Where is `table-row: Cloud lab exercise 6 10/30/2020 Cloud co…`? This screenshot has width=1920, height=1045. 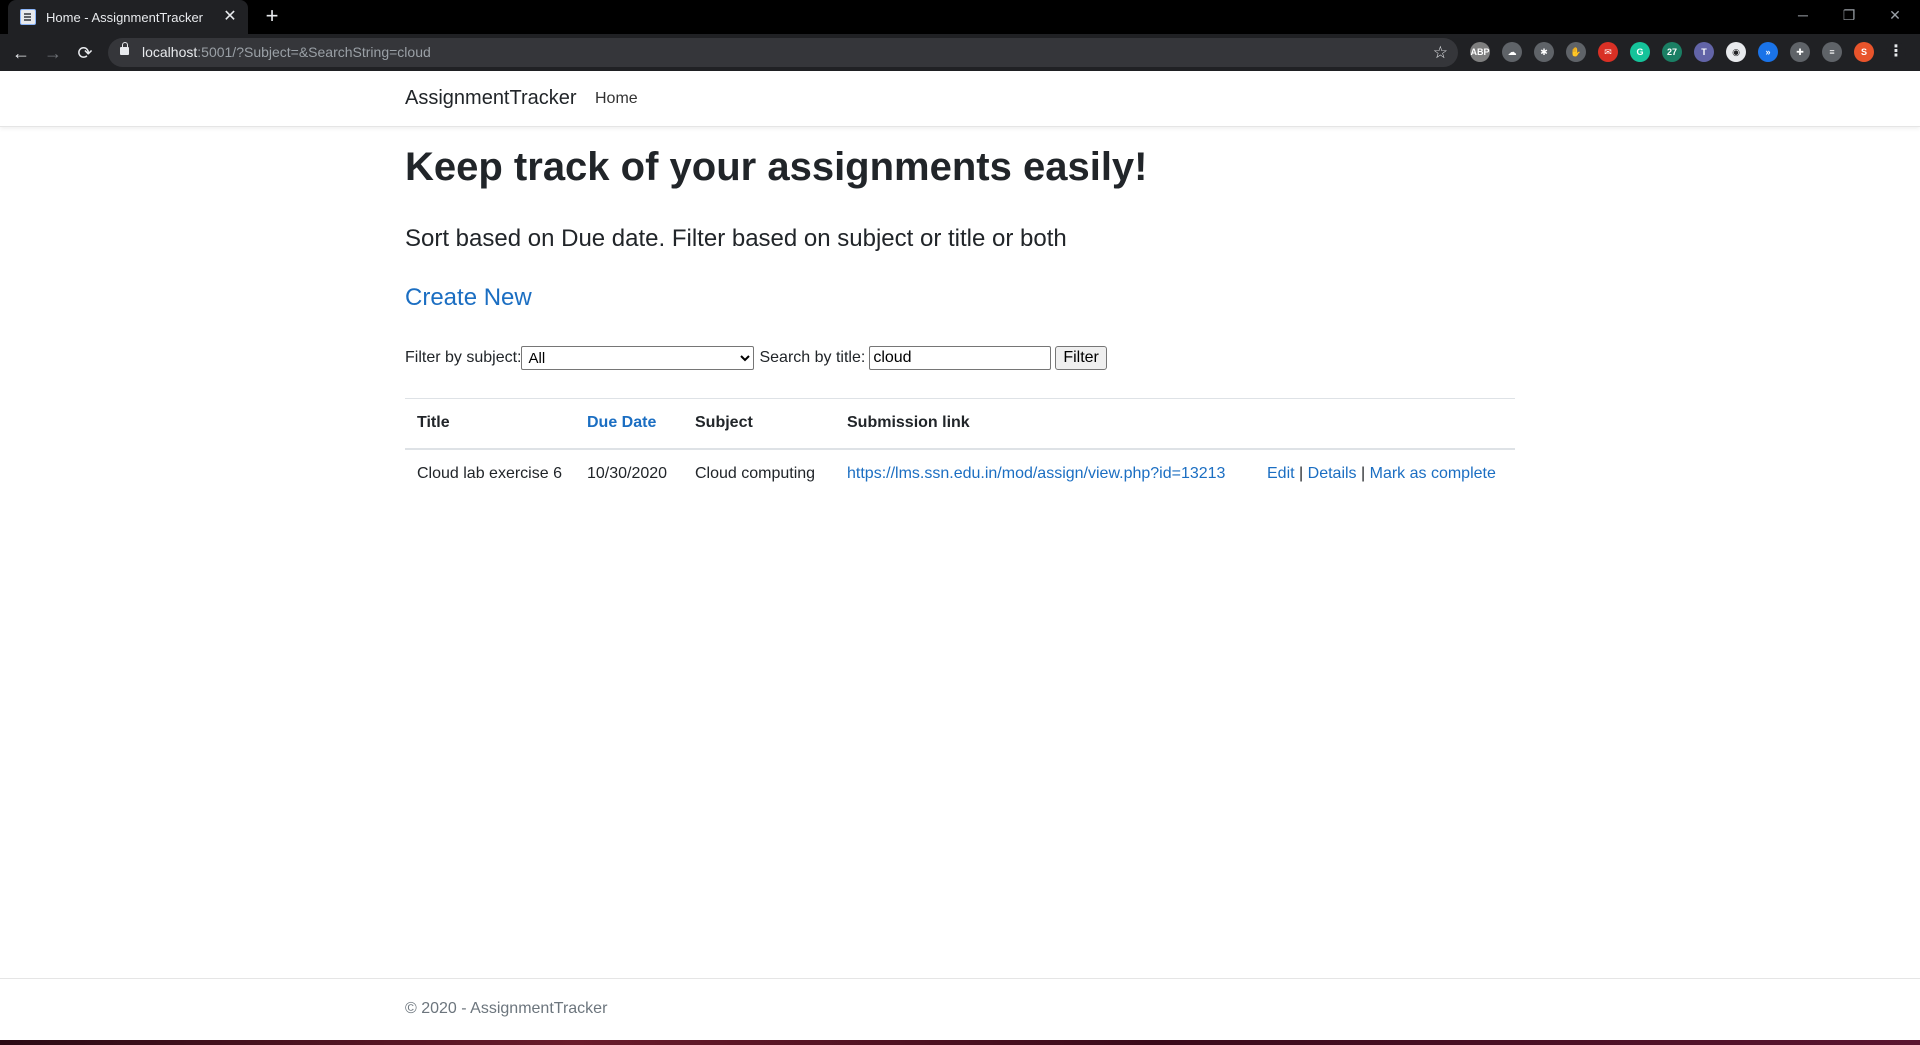 table-row: Cloud lab exercise 6 10/30/2020 Cloud co… is located at coordinates (960, 473).